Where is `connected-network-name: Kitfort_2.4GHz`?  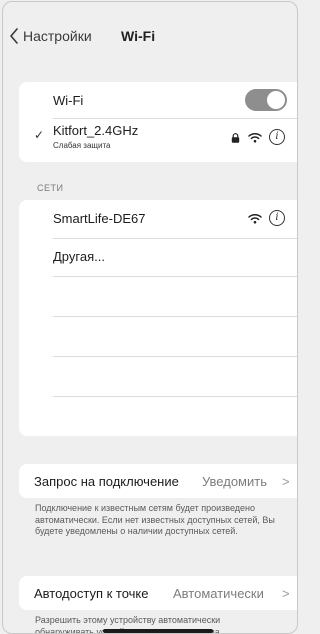
connected-network-name: Kitfort_2.4GHz is located at coordinates (96, 130).